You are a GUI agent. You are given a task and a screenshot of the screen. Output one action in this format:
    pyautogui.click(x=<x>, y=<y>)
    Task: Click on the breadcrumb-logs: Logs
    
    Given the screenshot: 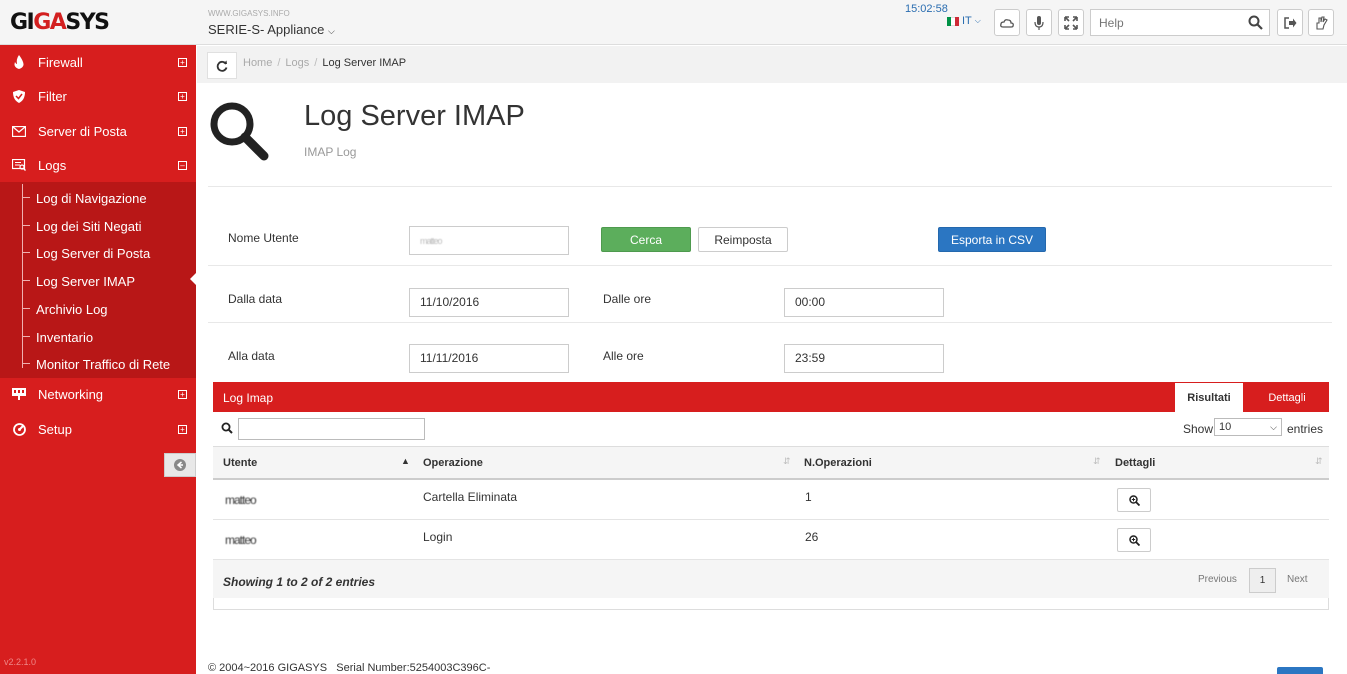 What is the action you would take?
    pyautogui.click(x=297, y=63)
    